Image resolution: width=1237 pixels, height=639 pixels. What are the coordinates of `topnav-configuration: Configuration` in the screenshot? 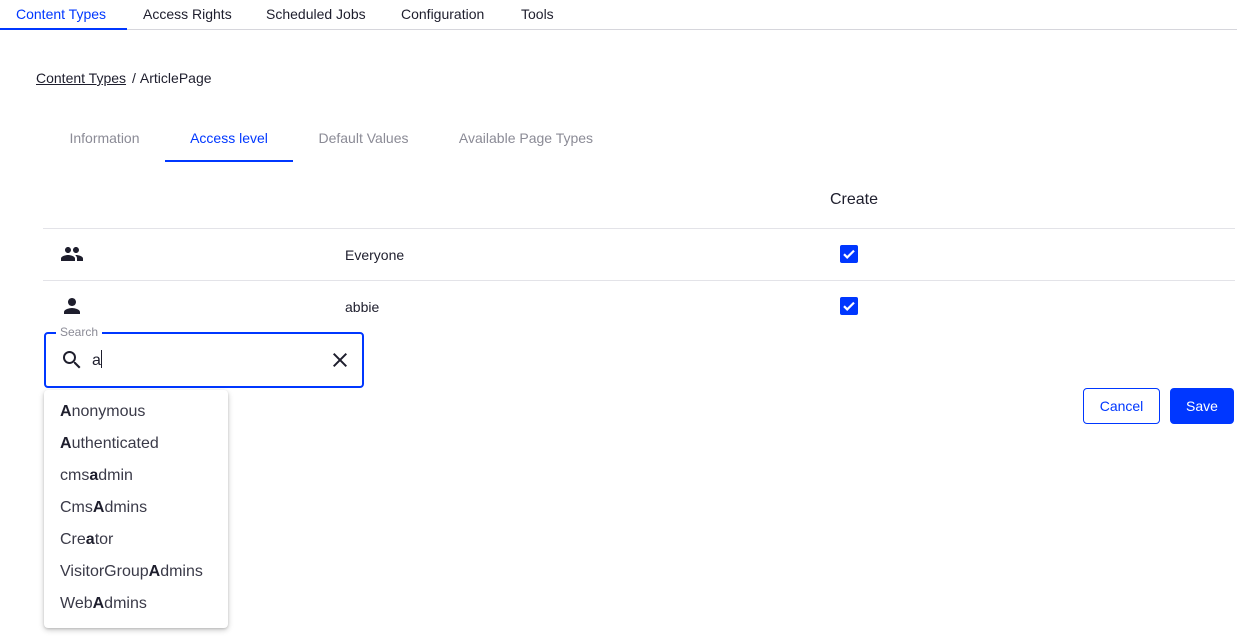 It's located at (442, 15).